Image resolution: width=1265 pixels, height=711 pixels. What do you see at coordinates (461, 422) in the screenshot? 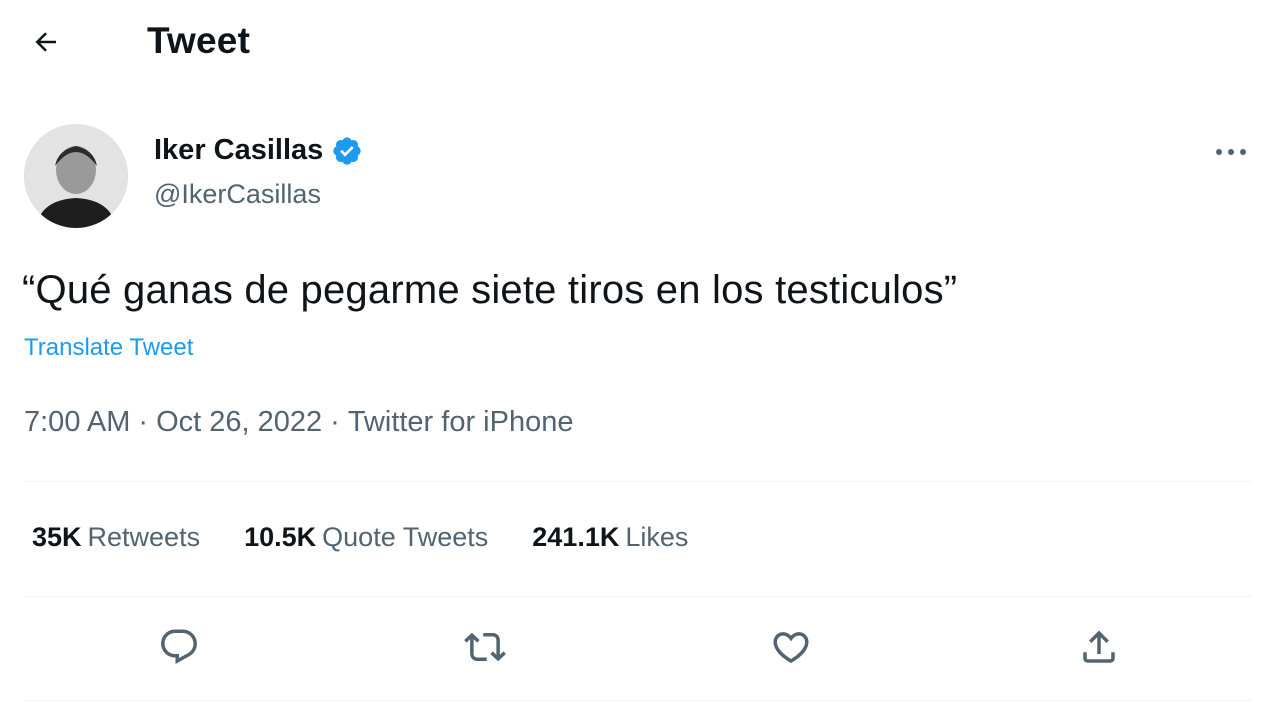
I see `tweet-source: Twitter for iPhone` at bounding box center [461, 422].